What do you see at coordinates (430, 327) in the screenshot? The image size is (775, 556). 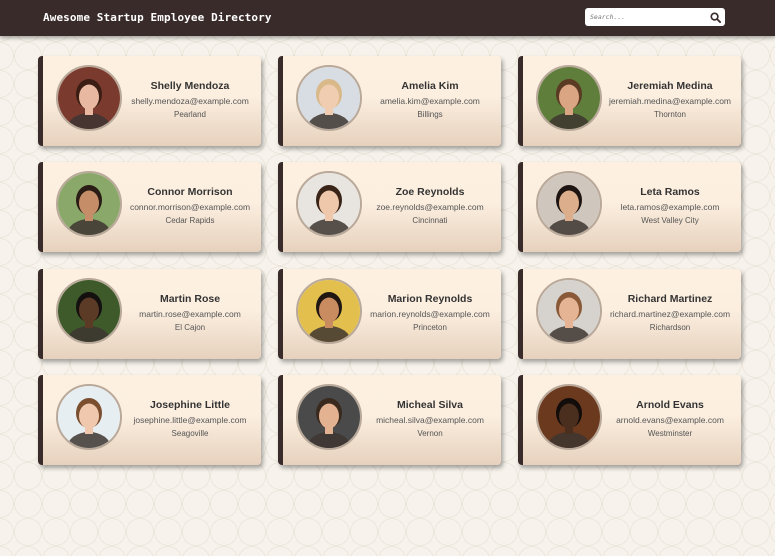 I see `employee-city: Princeton` at bounding box center [430, 327].